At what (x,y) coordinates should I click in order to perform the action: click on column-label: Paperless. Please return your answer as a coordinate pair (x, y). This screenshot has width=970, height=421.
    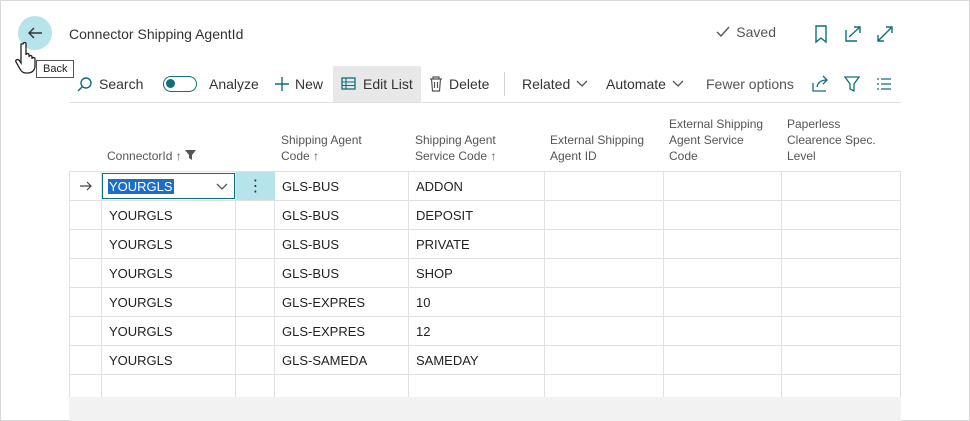
    Looking at the image, I should click on (814, 124).